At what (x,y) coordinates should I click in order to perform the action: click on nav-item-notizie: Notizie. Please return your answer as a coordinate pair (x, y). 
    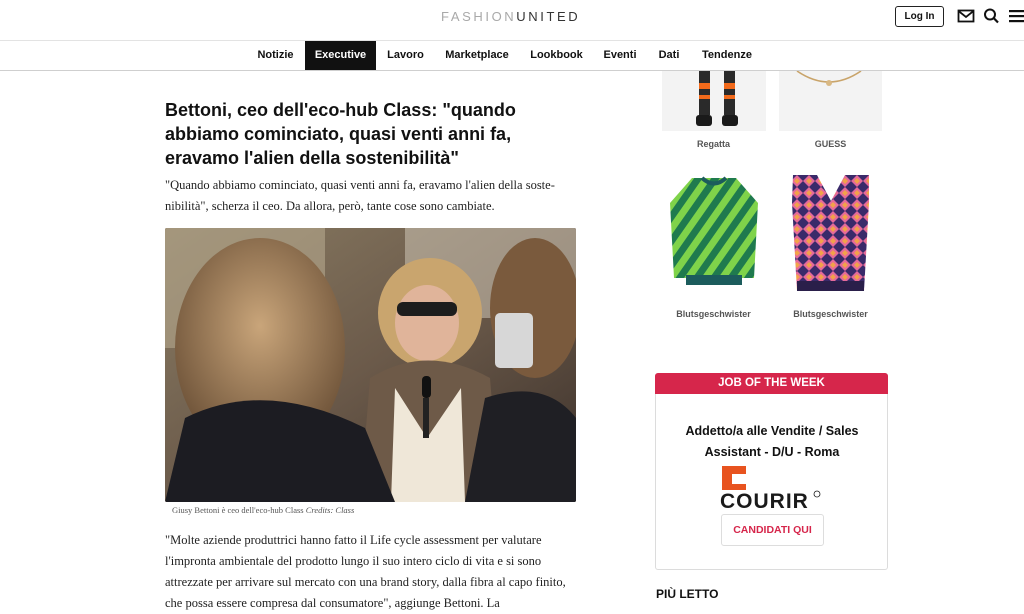
    Looking at the image, I should click on (275, 55).